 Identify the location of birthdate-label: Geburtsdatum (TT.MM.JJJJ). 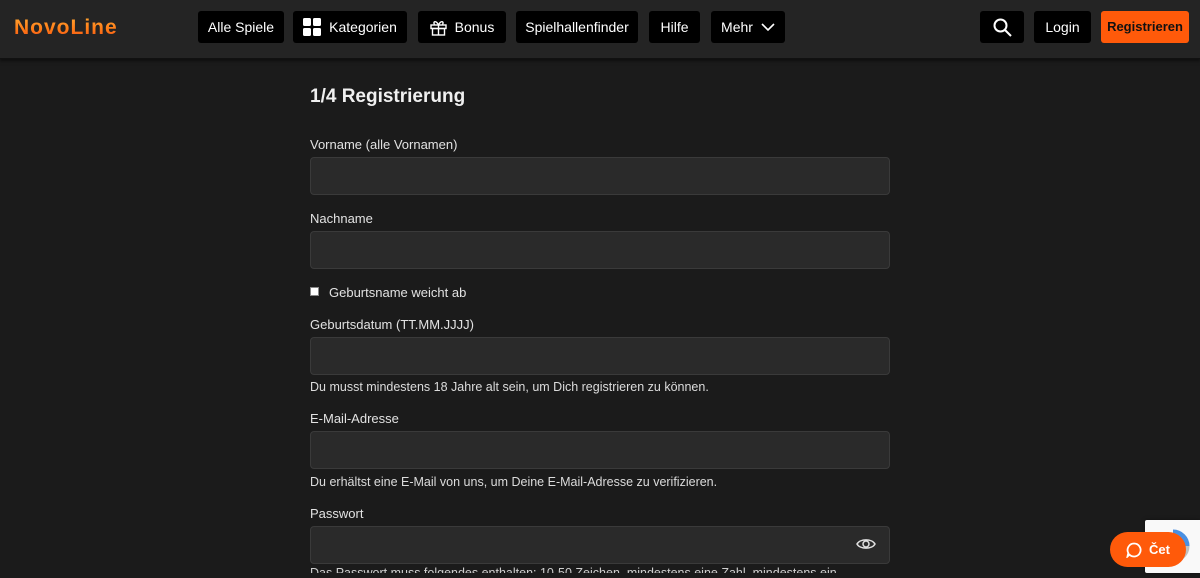
(392, 324).